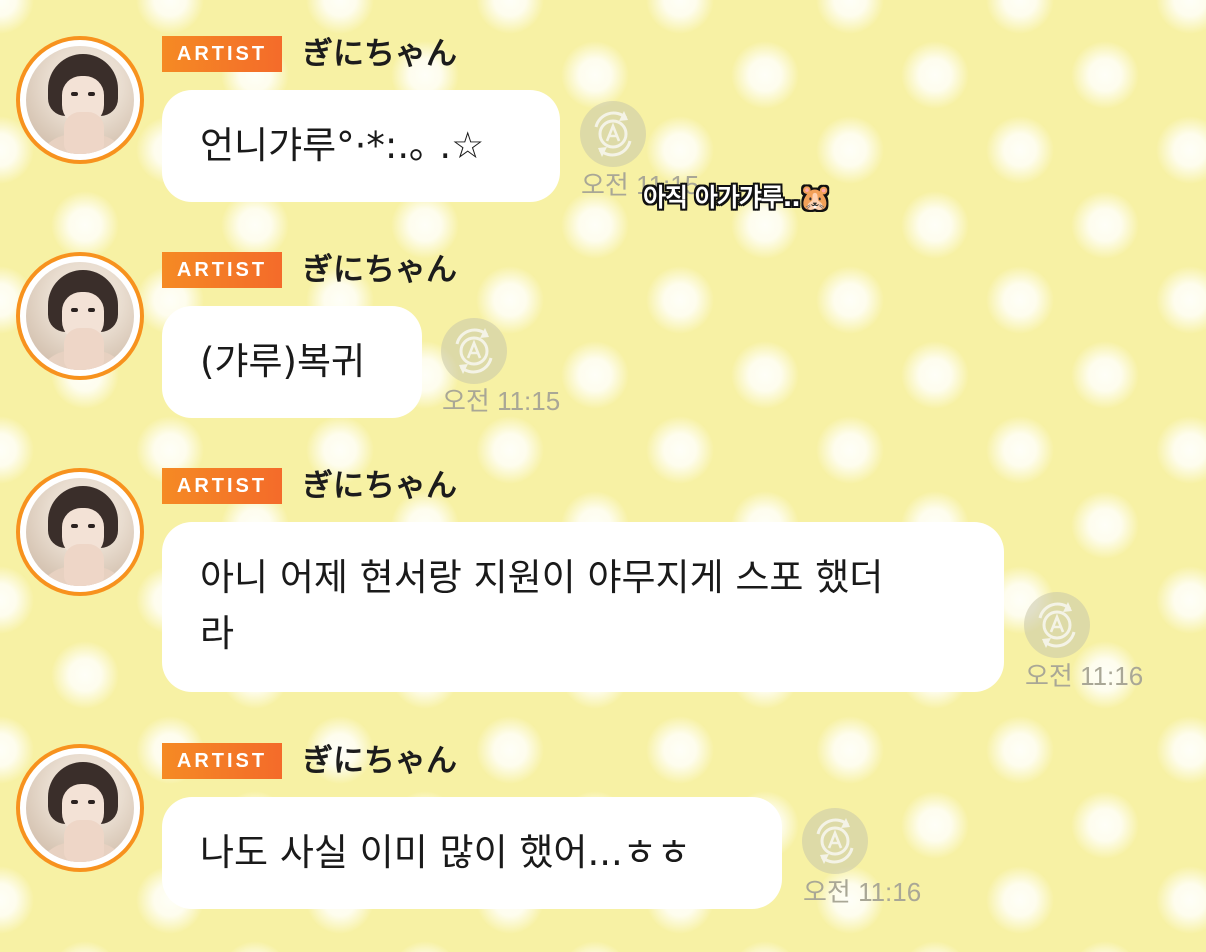 The height and width of the screenshot is (952, 1206). Describe the element at coordinates (445, 852) in the screenshot. I see `message-text: 나도 사실 이미 많이 했어...ㅎㅎ` at that location.